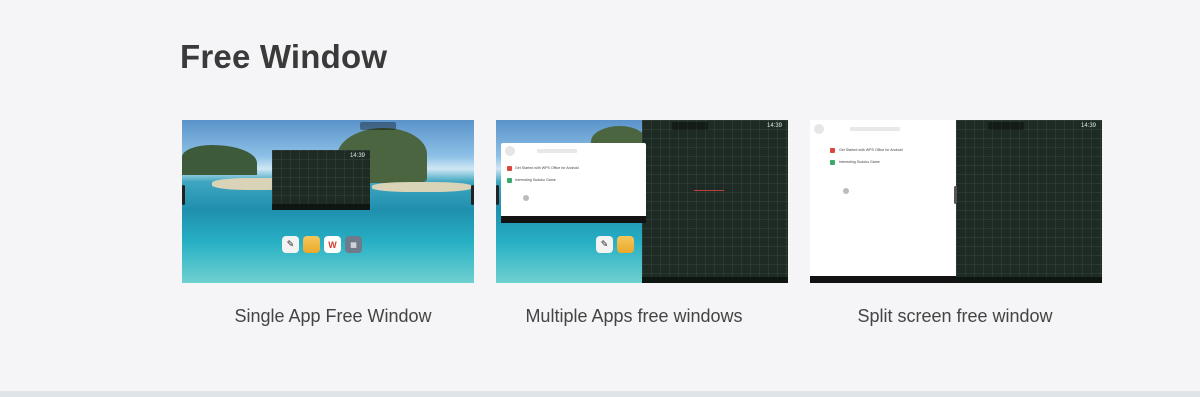 Image resolution: width=1200 pixels, height=397 pixels. Describe the element at coordinates (955, 195) in the screenshot. I see `split-divider-handle` at that location.